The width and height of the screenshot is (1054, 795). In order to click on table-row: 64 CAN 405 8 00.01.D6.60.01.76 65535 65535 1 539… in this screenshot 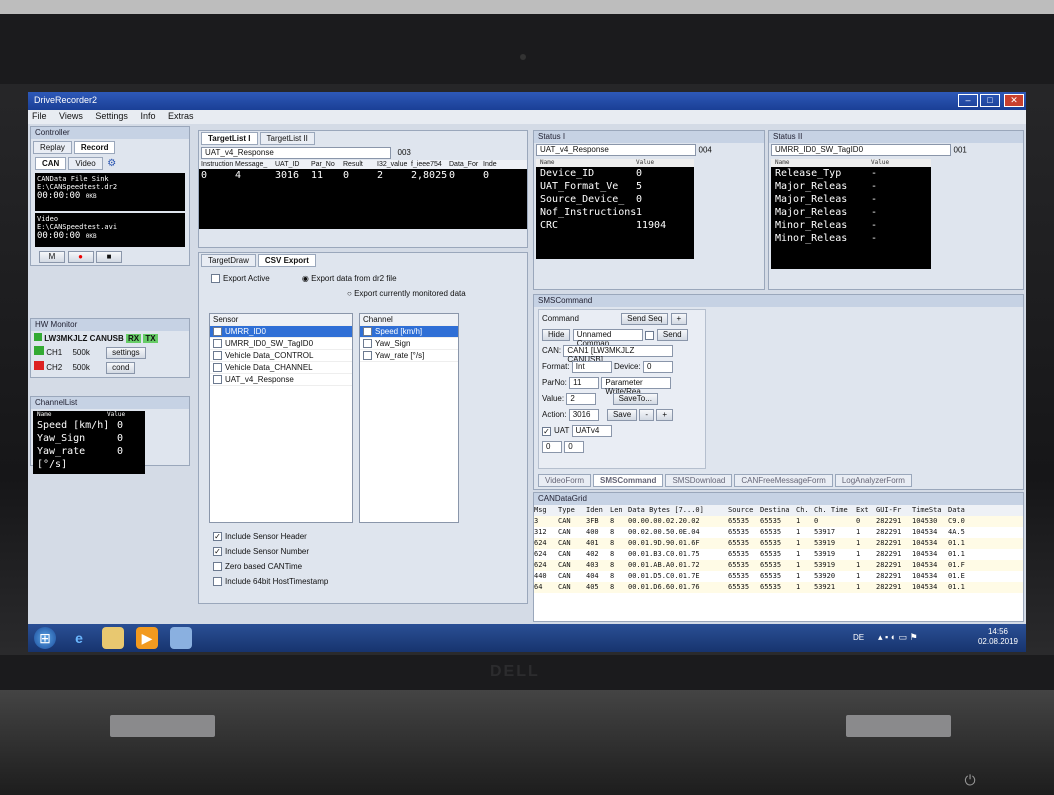, I will do `click(778, 587)`.